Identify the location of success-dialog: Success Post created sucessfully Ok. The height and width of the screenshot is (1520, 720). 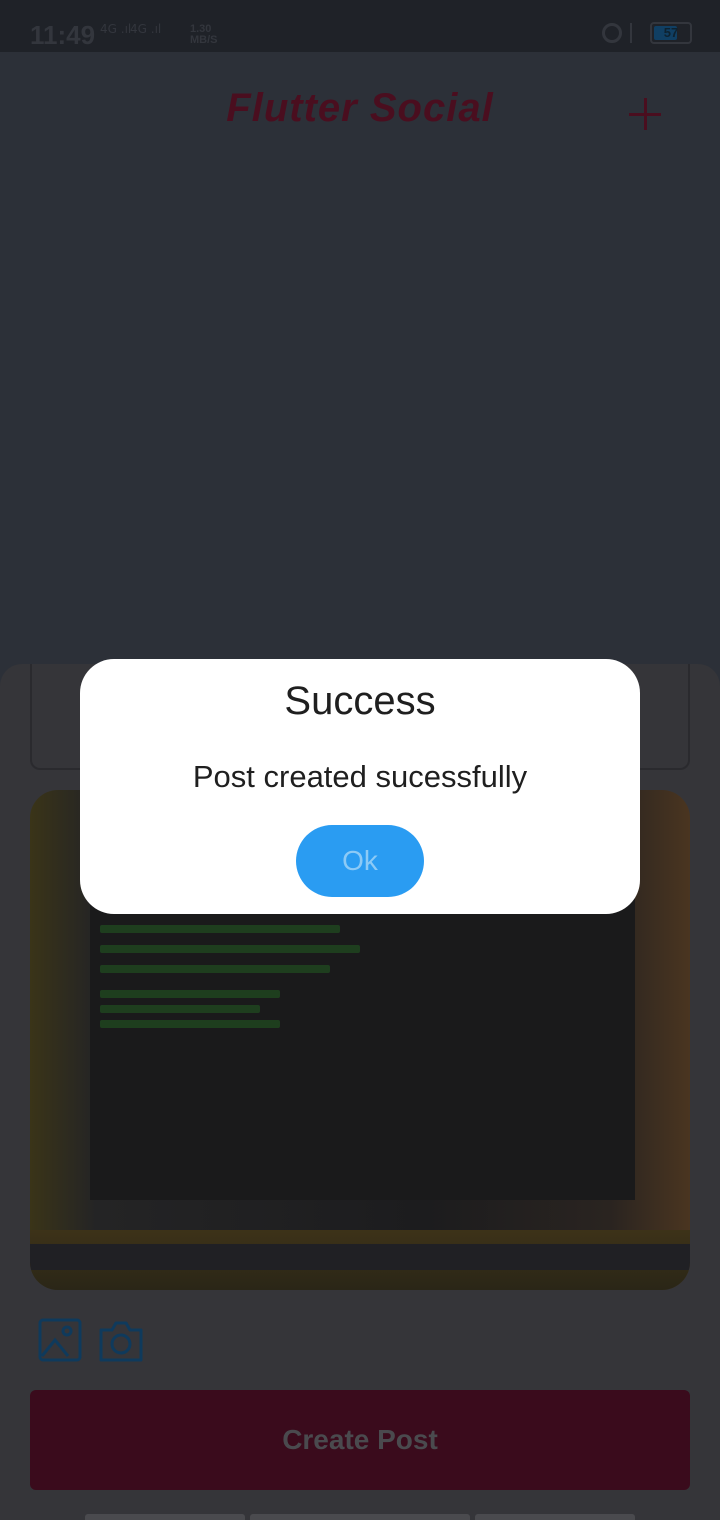
(360, 786).